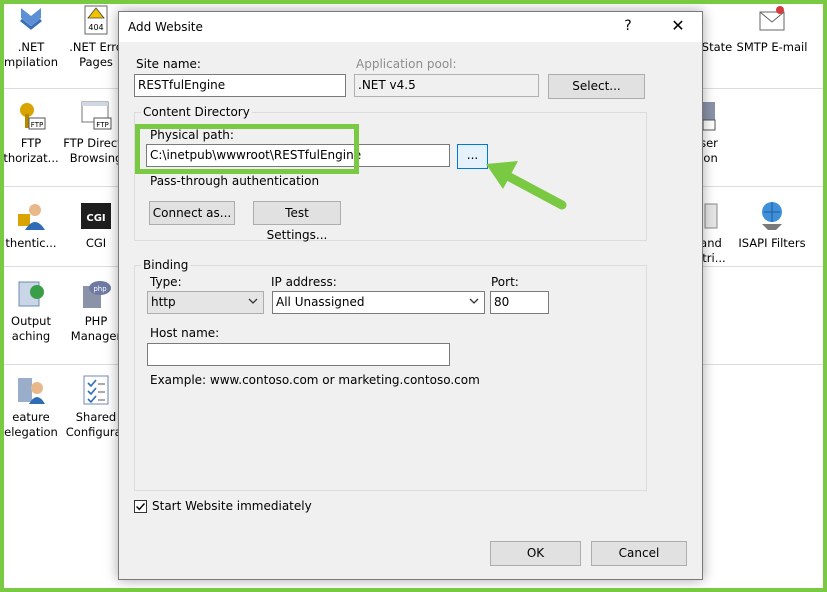  What do you see at coordinates (320, 302) in the screenshot?
I see `ip-address-value: All Unassigned` at bounding box center [320, 302].